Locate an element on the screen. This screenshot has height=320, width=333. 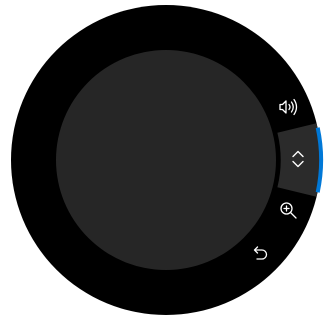
menu-item-undo is located at coordinates (260, 253).